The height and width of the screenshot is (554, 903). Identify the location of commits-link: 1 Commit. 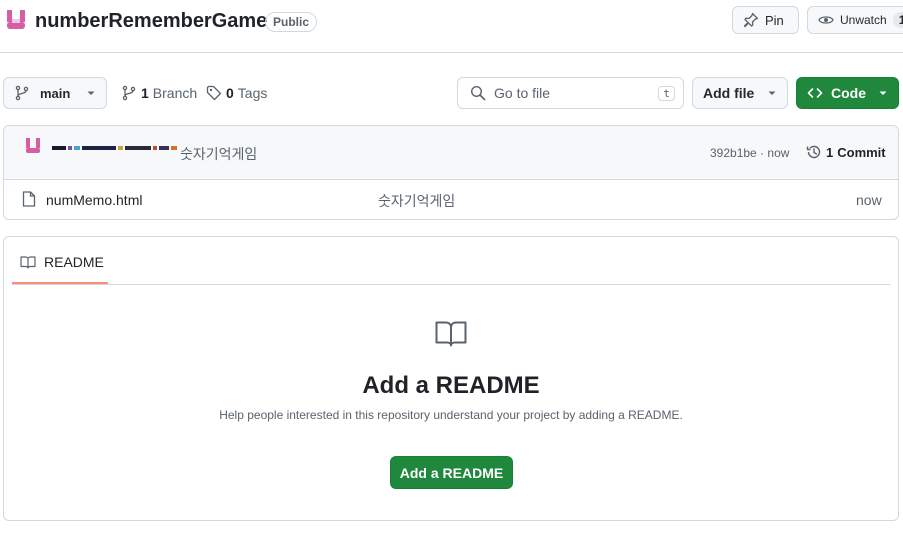
(846, 152).